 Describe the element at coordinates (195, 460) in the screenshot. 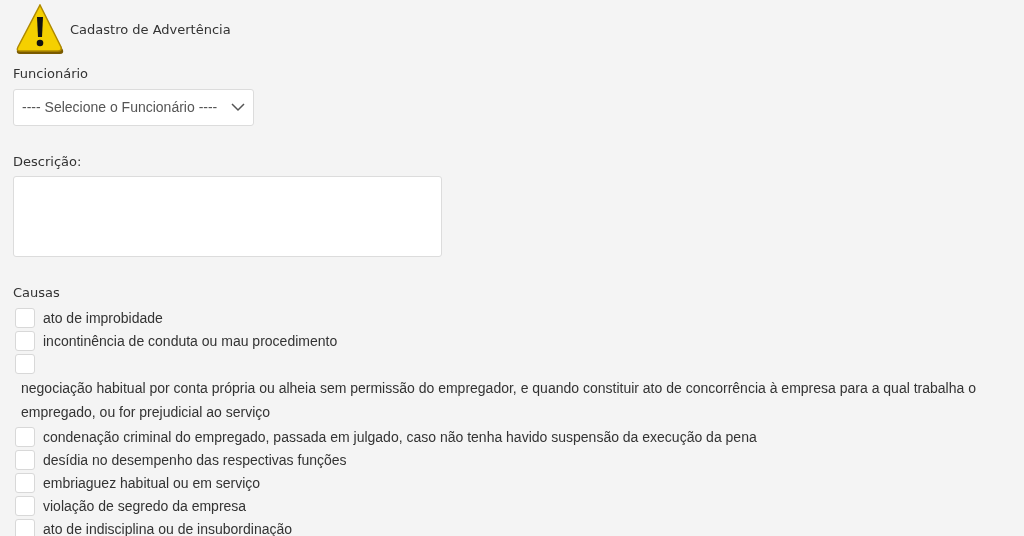

I see `cause-label: desídia no desempenho das respectivas funções` at that location.